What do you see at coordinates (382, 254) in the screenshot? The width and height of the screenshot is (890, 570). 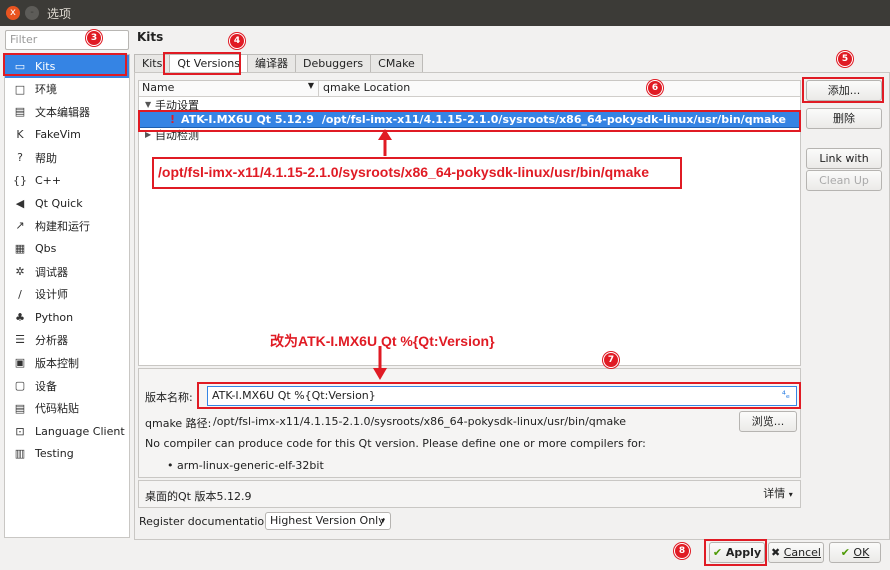 I see `annotation-arrows` at bounding box center [382, 254].